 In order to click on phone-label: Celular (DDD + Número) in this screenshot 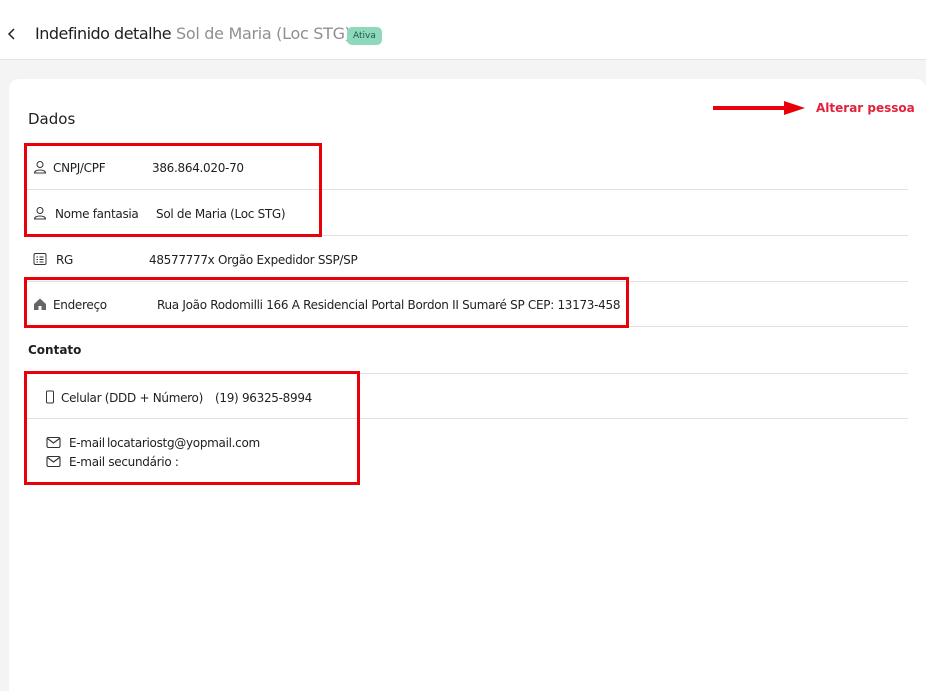, I will do `click(132, 398)`.